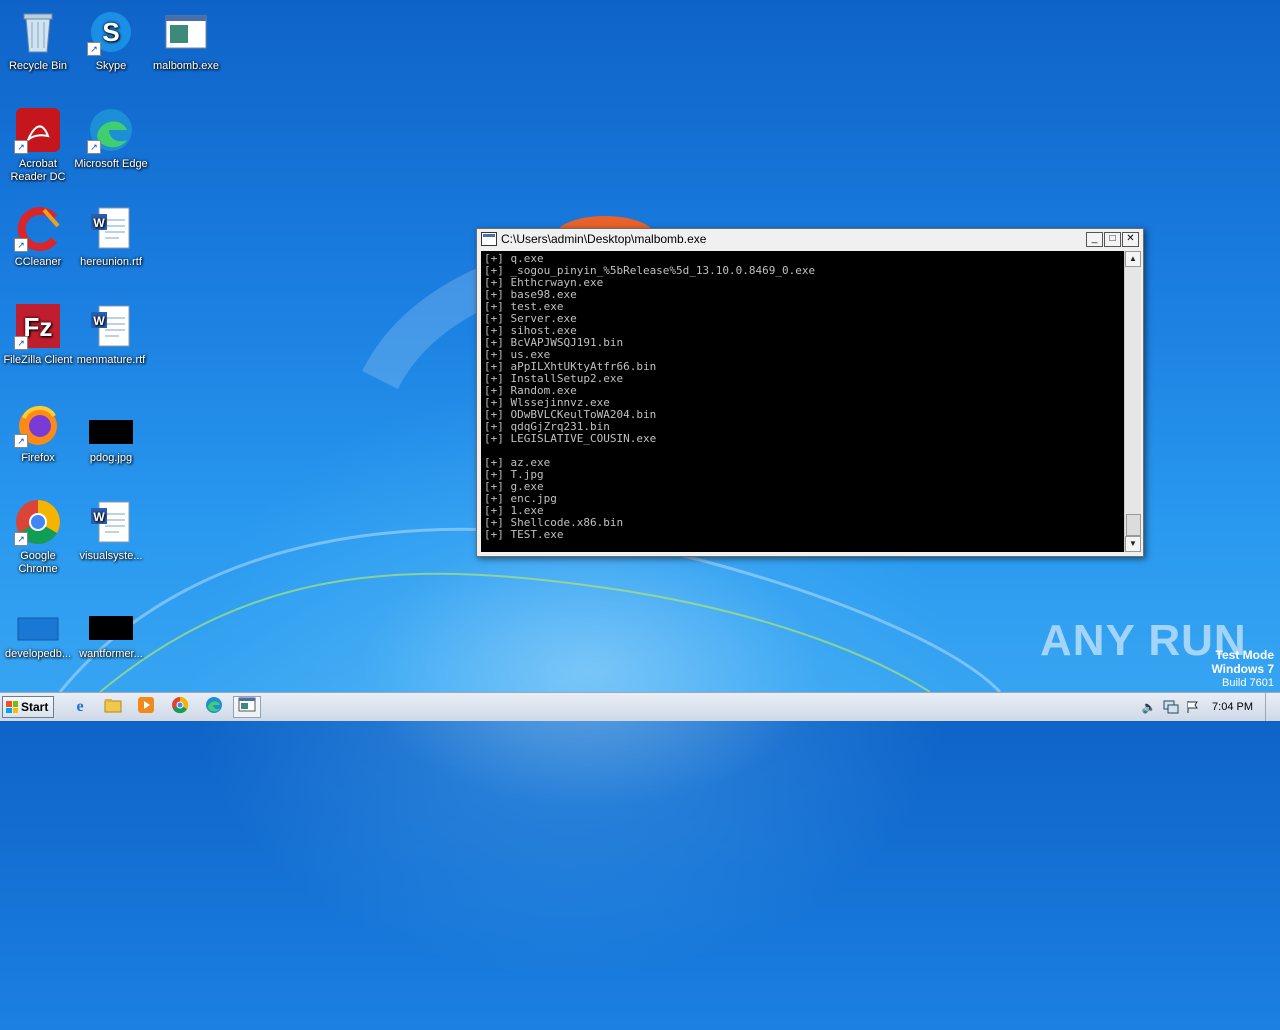  What do you see at coordinates (1272, 707) in the screenshot?
I see `show-desktop-button` at bounding box center [1272, 707].